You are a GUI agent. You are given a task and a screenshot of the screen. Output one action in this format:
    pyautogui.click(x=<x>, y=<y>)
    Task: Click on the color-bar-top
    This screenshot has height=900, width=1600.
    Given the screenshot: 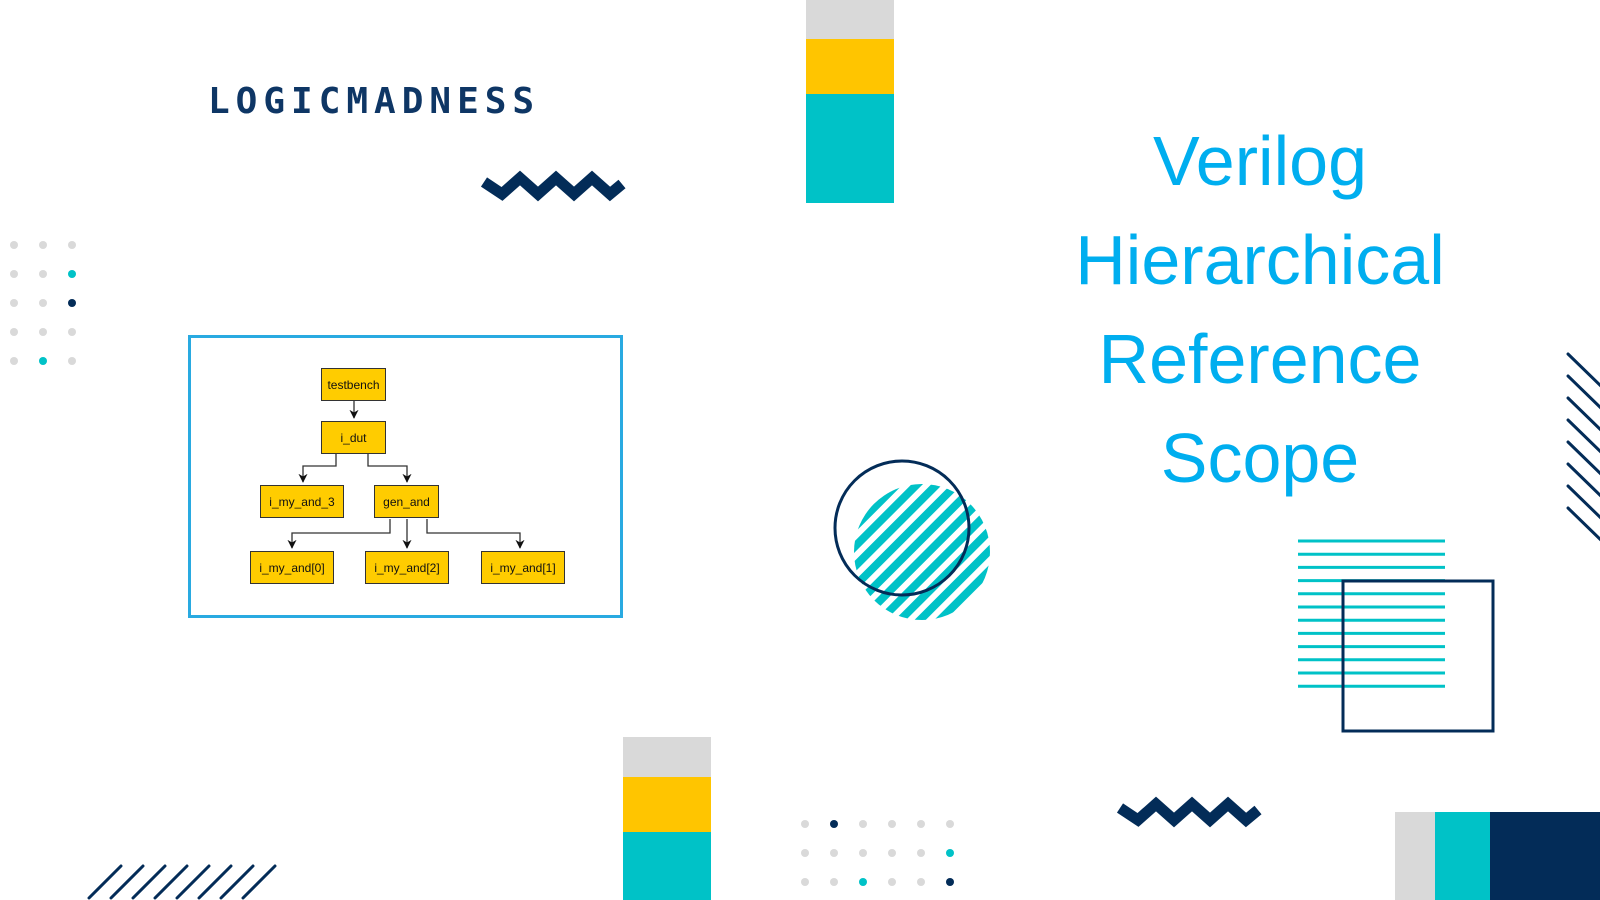 What is the action you would take?
    pyautogui.click(x=850, y=101)
    